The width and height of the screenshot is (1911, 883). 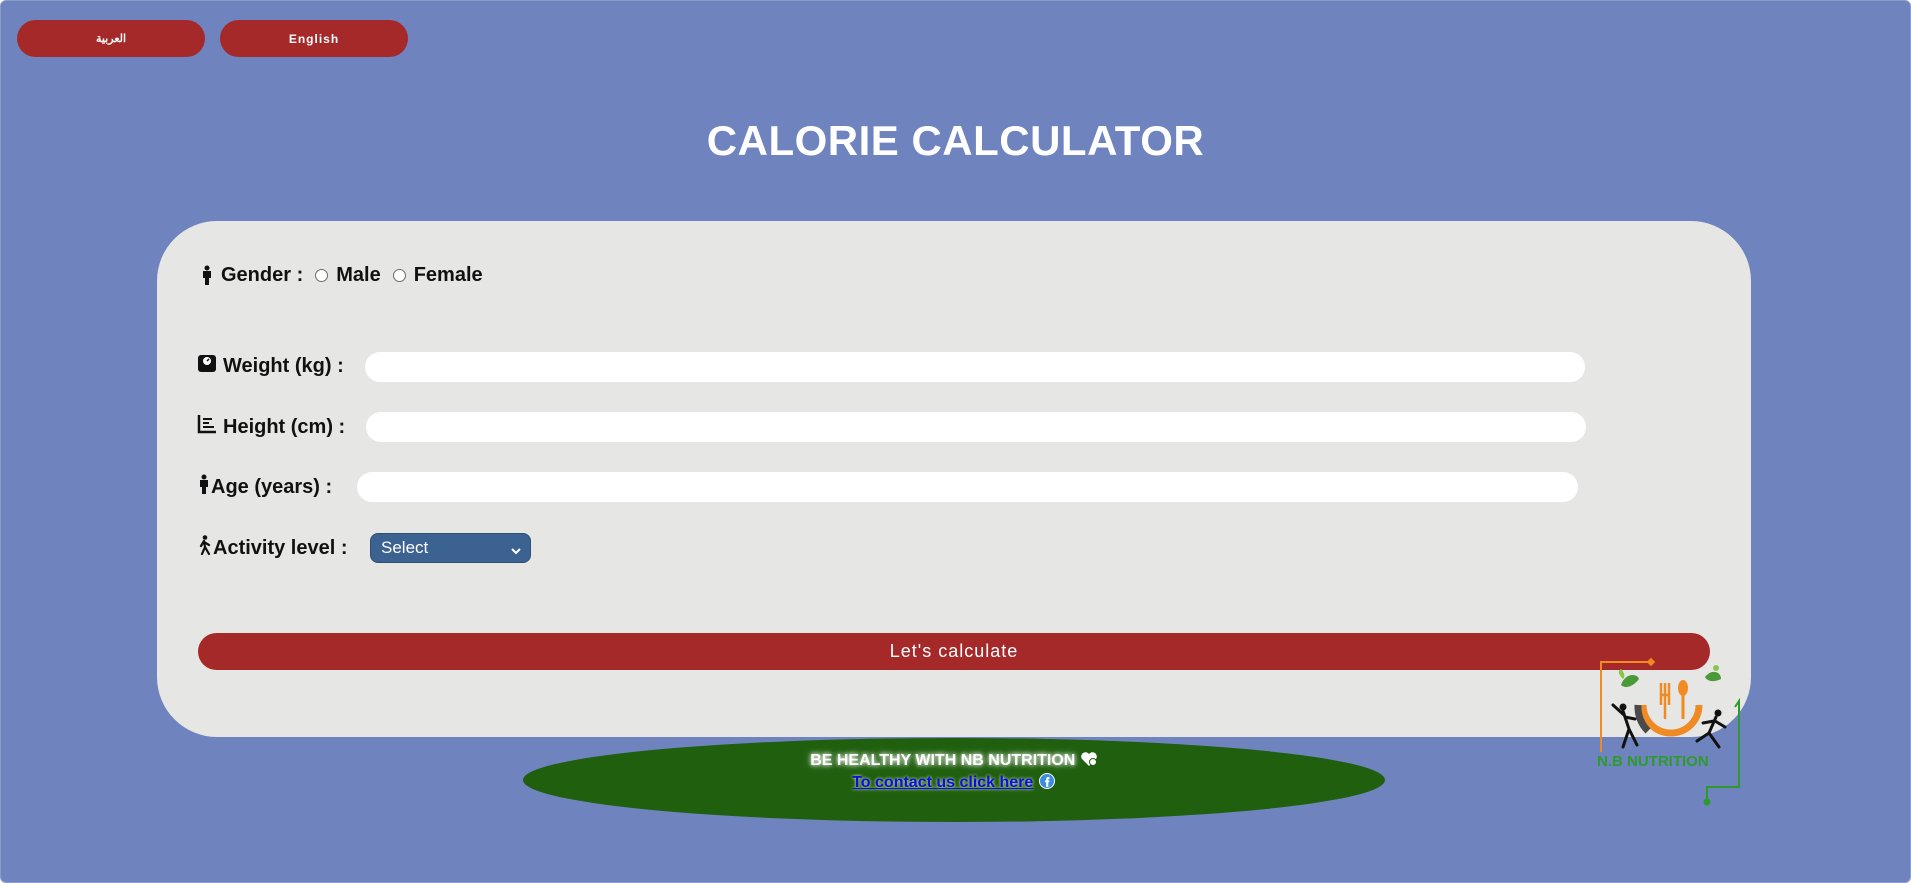 I want to click on person-walking-icon, so click(x=205, y=548).